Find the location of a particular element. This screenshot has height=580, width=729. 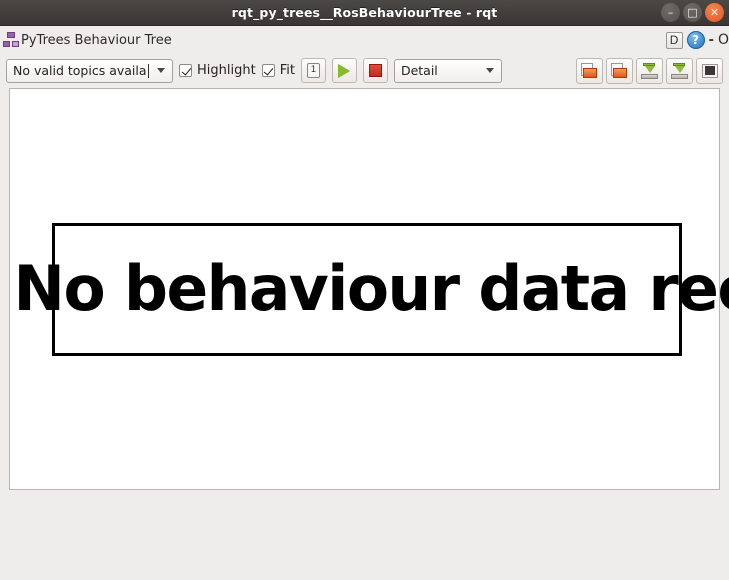

minimize-icon: – is located at coordinates (670, 12).